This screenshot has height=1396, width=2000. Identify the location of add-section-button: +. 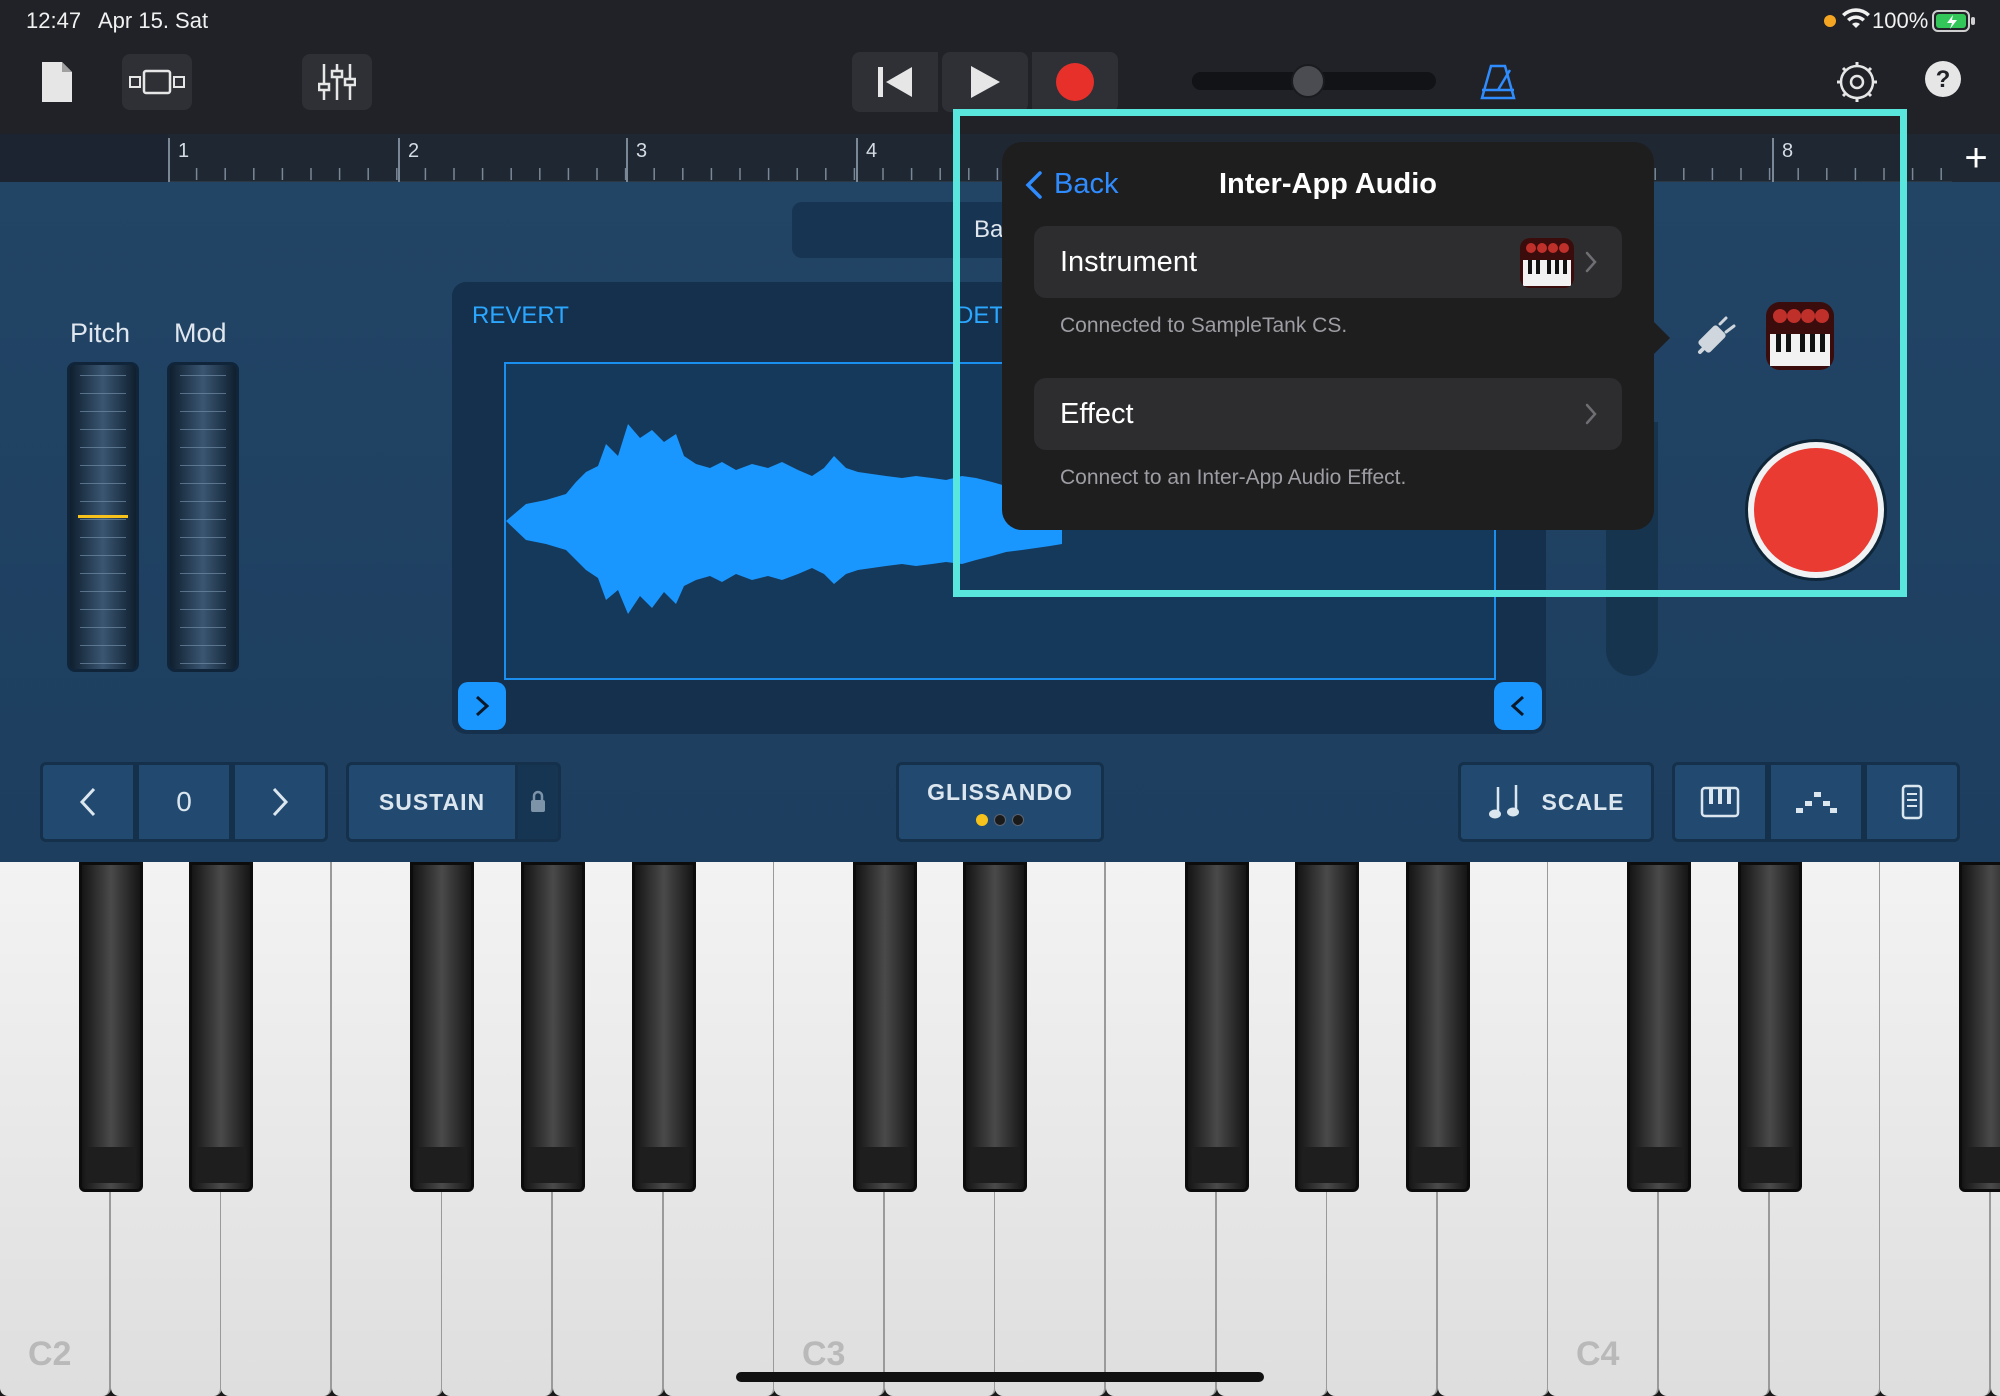
(1976, 158).